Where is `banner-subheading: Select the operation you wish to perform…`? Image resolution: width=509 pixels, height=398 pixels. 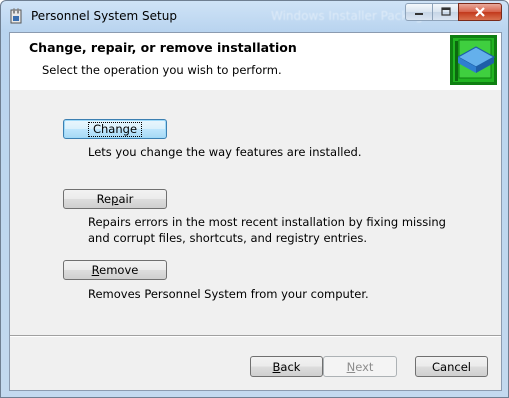 banner-subheading: Select the operation you wish to perform… is located at coordinates (162, 70).